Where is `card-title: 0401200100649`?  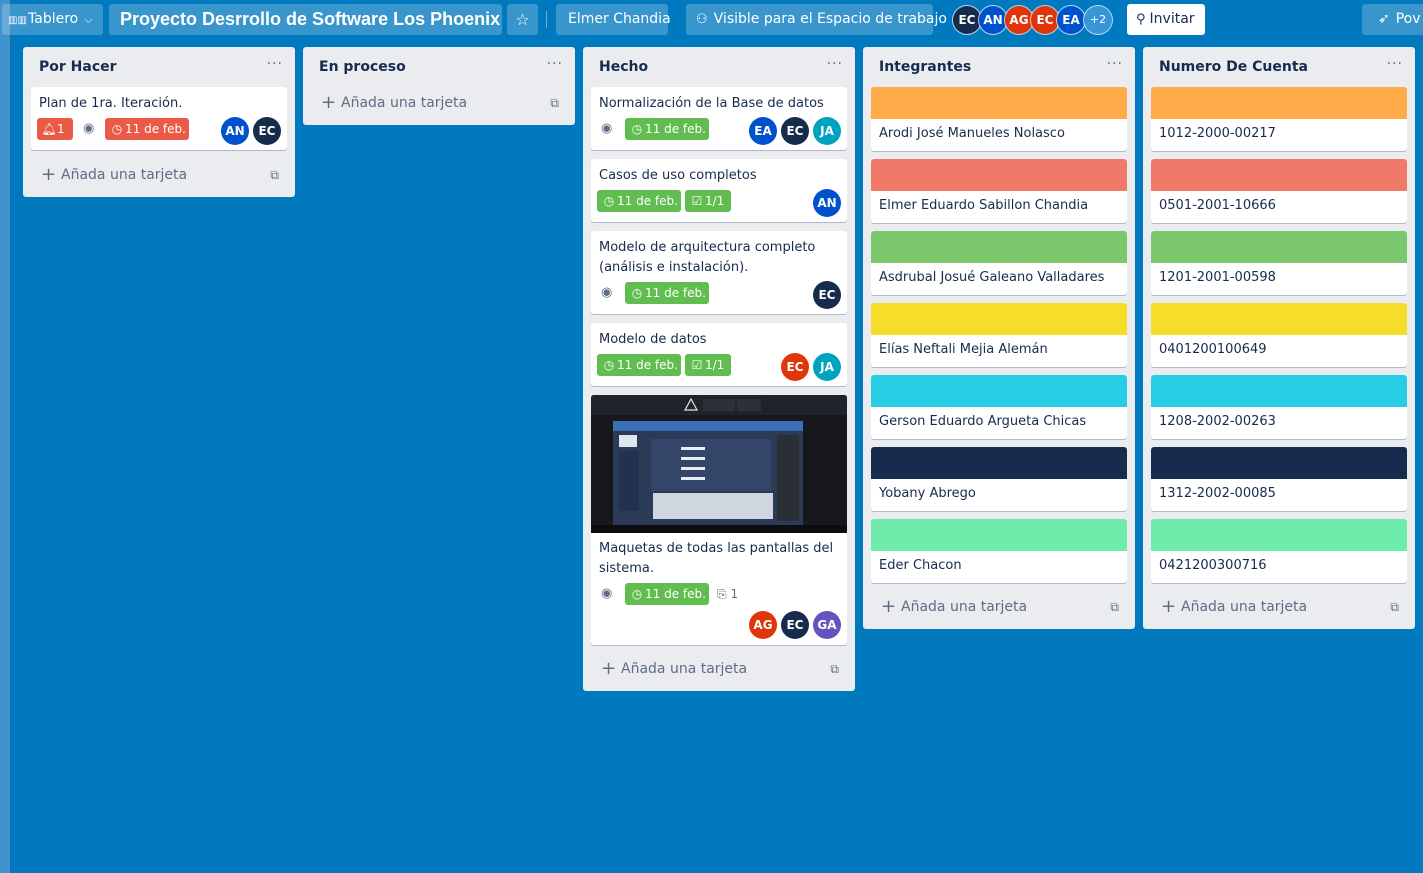
card-title: 0401200100649 is located at coordinates (1213, 349).